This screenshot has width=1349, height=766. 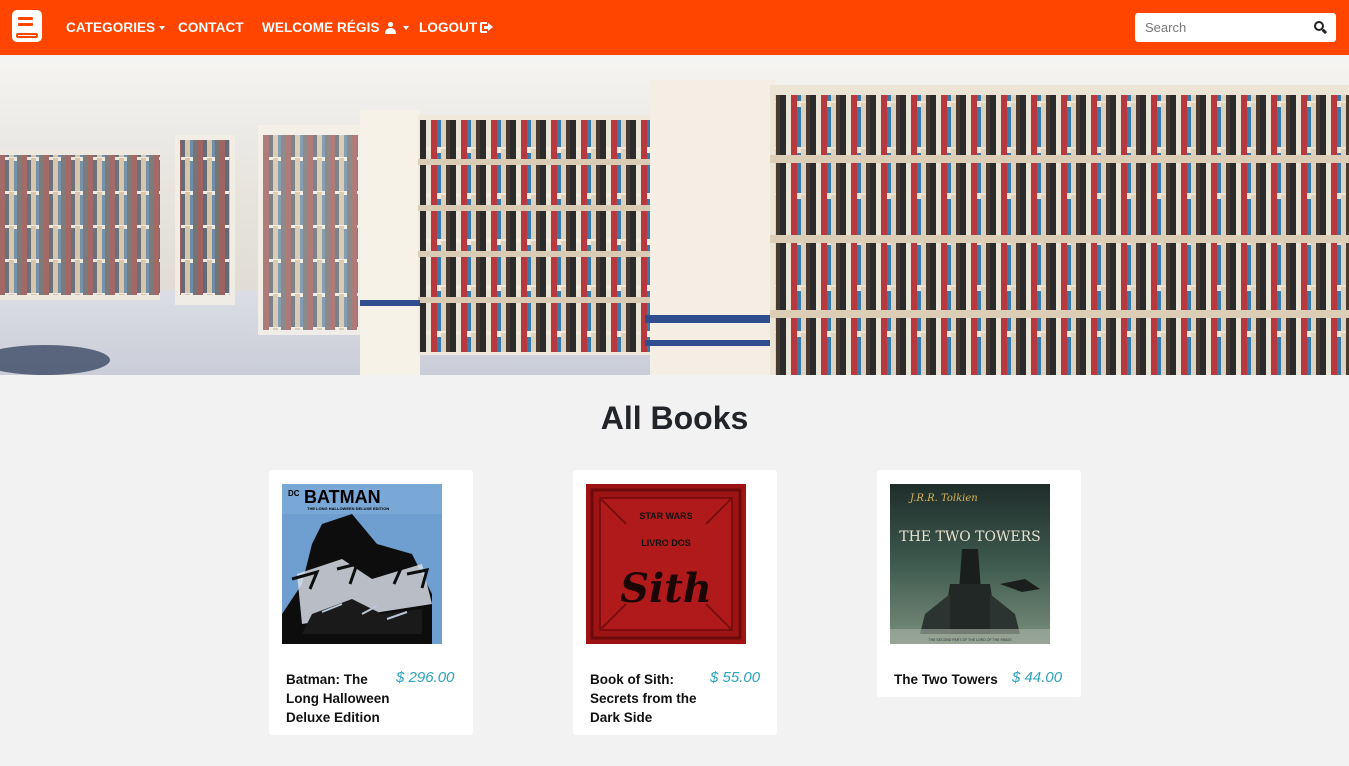 I want to click on book-card: STAR WARS LIVRO DOS Sith Book of Sith, so click(x=675, y=602).